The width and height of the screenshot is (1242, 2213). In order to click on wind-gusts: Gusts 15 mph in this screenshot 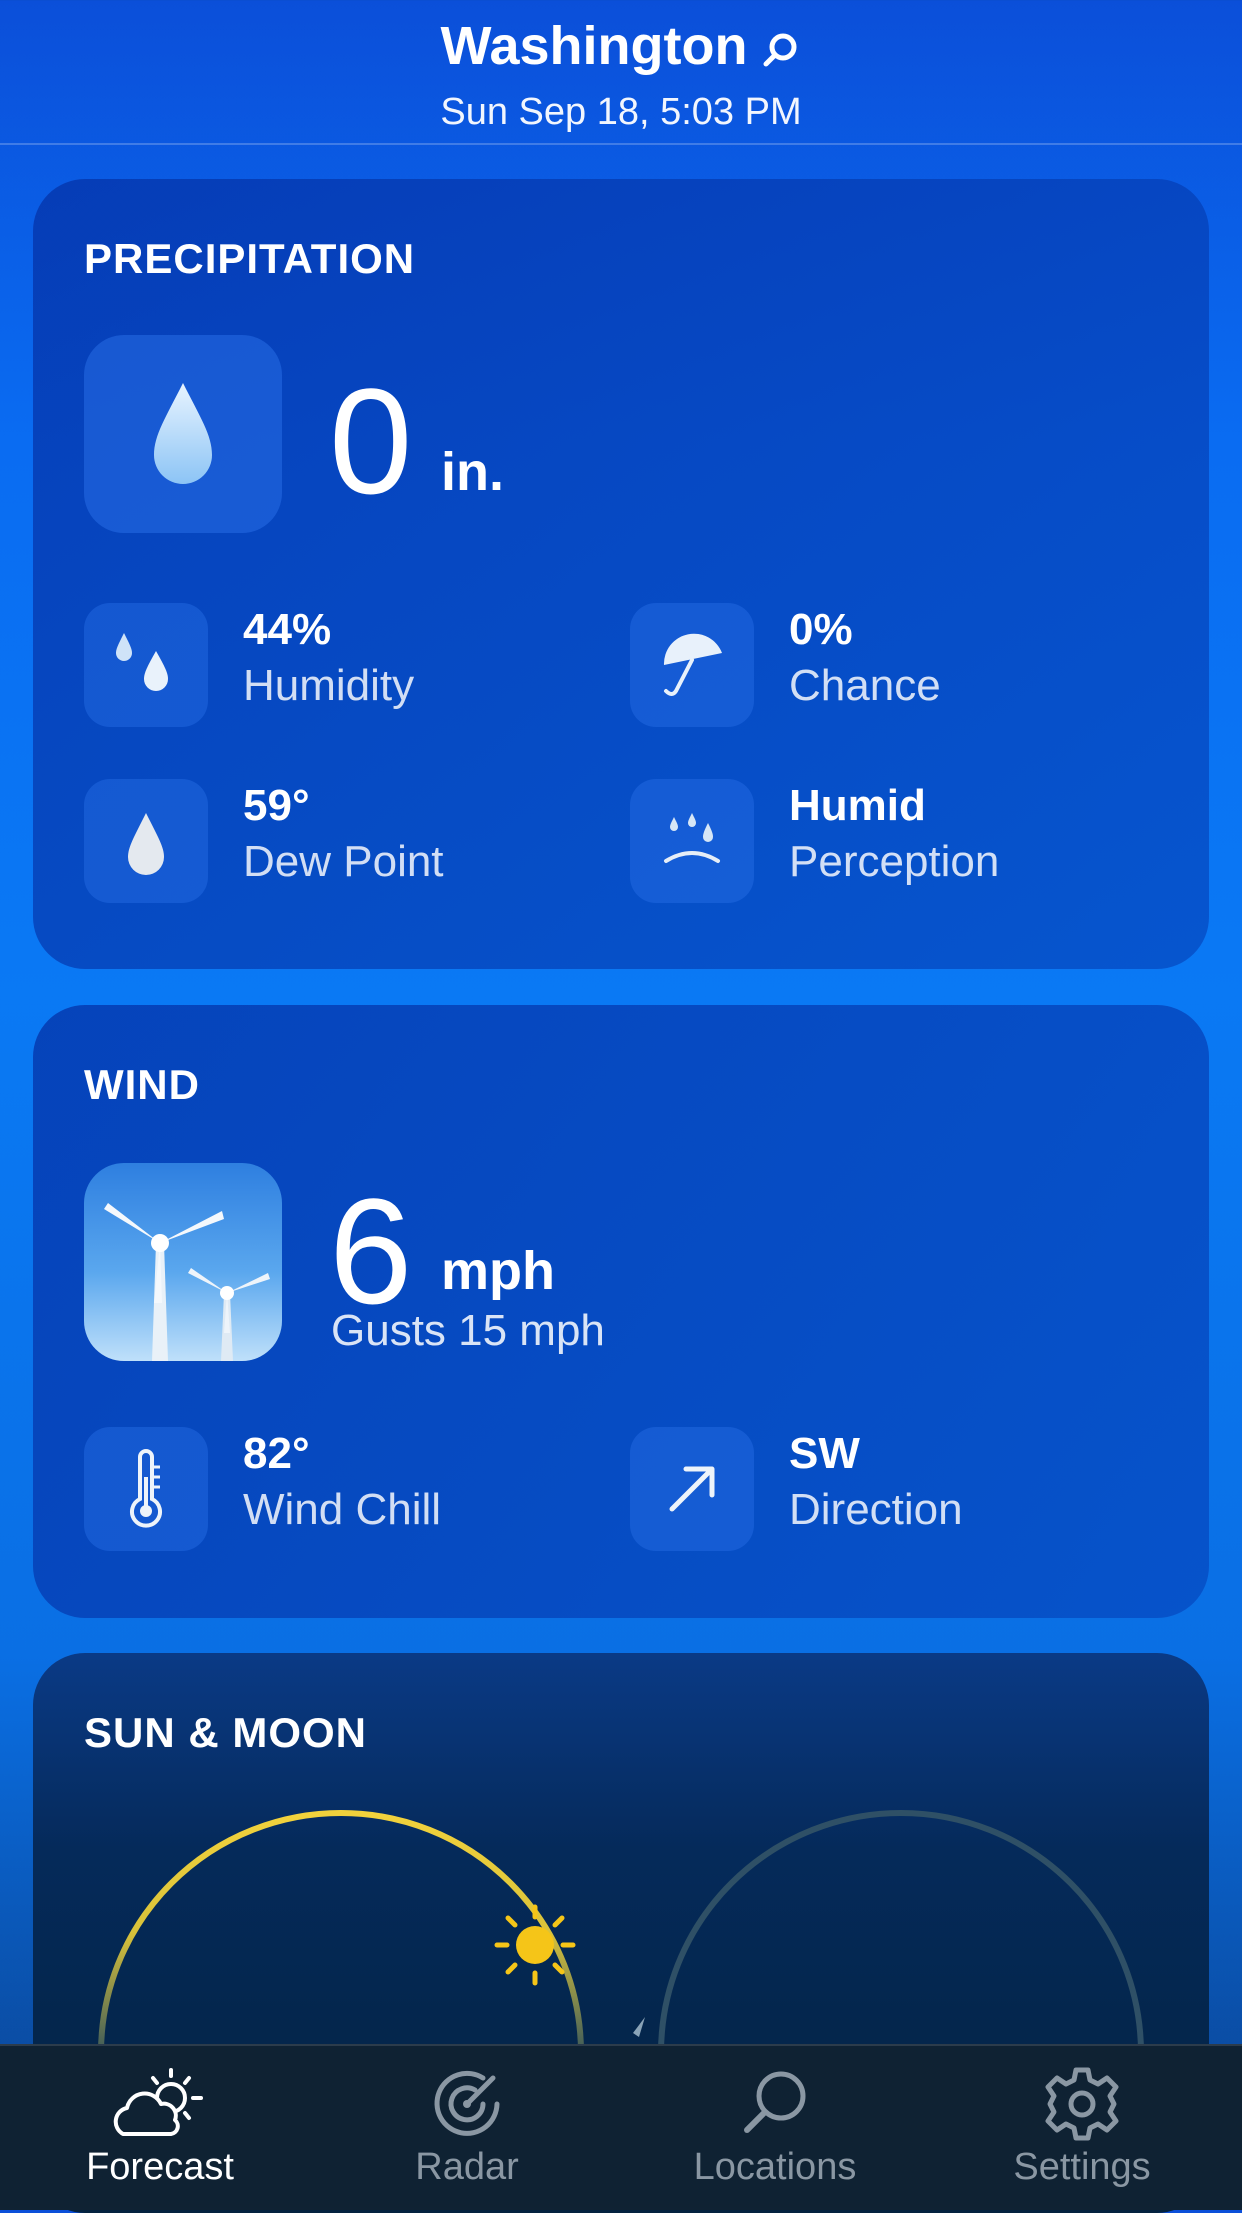, I will do `click(468, 1330)`.